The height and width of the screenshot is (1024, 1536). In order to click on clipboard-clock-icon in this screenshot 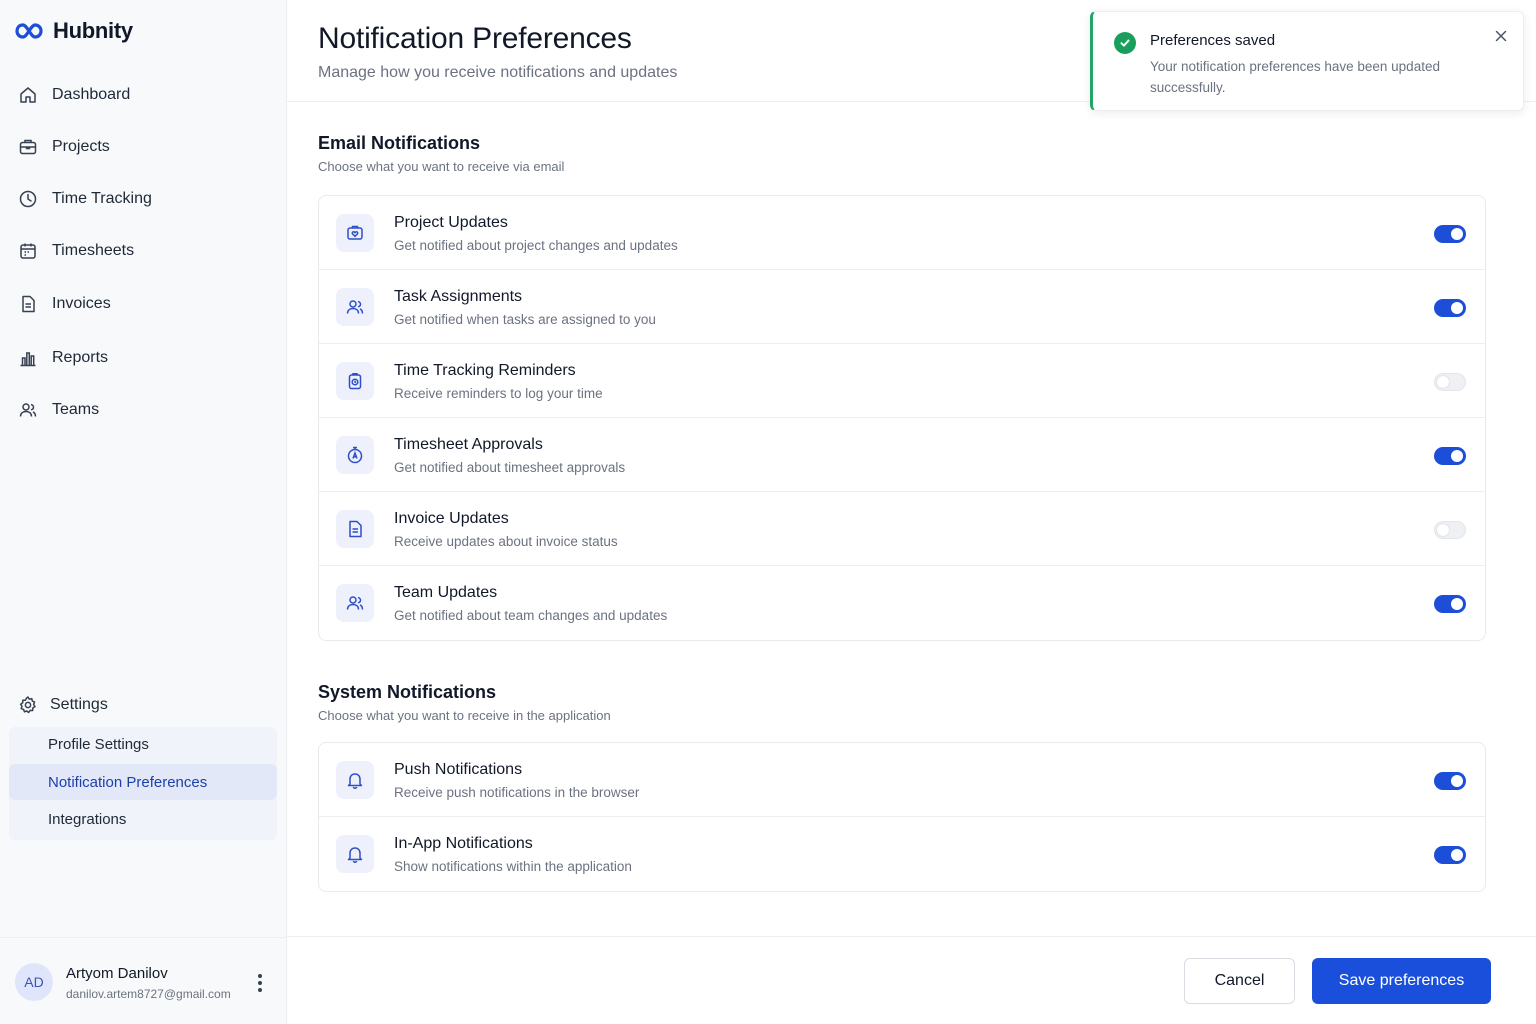, I will do `click(355, 381)`.